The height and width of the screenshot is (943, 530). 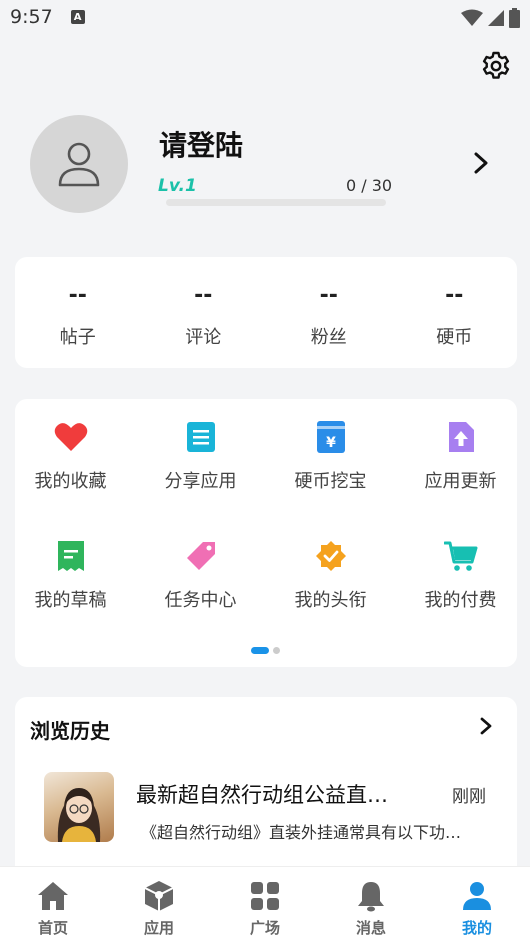 What do you see at coordinates (330, 481) in the screenshot?
I see `grid-item-label: 硬币挖宝` at bounding box center [330, 481].